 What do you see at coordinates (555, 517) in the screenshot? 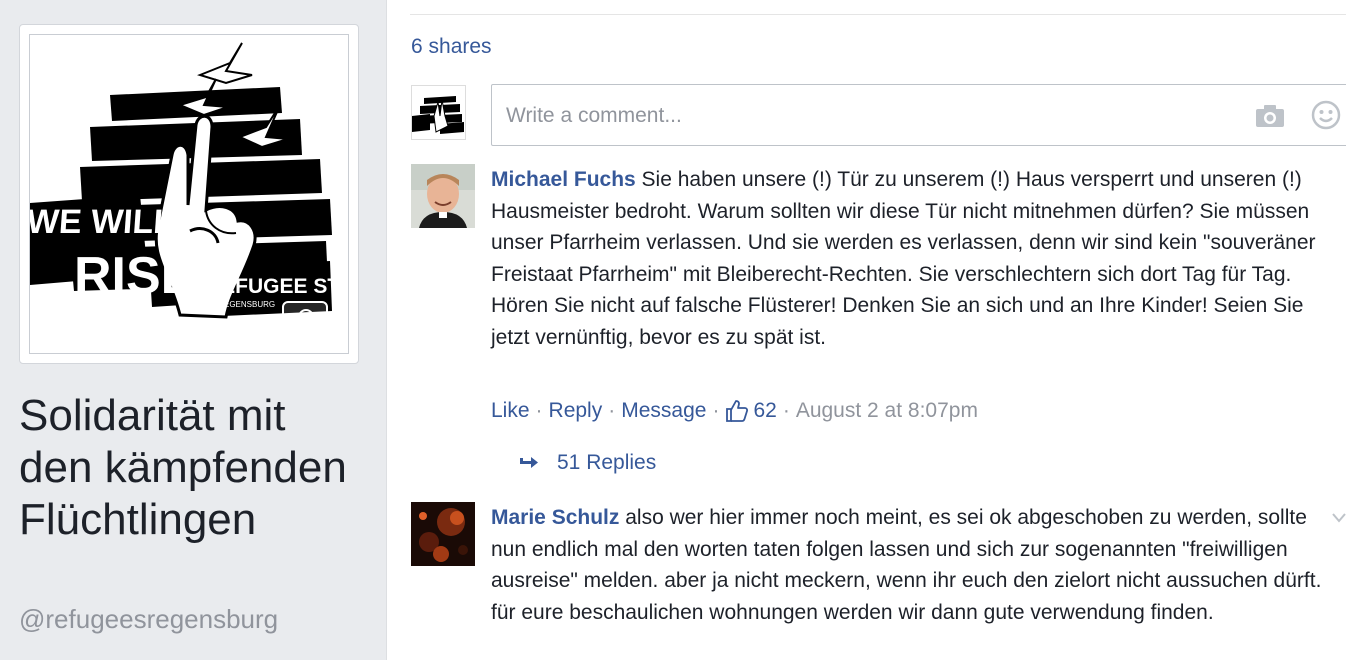
I see `comment-author-link: Marie Schulz` at bounding box center [555, 517].